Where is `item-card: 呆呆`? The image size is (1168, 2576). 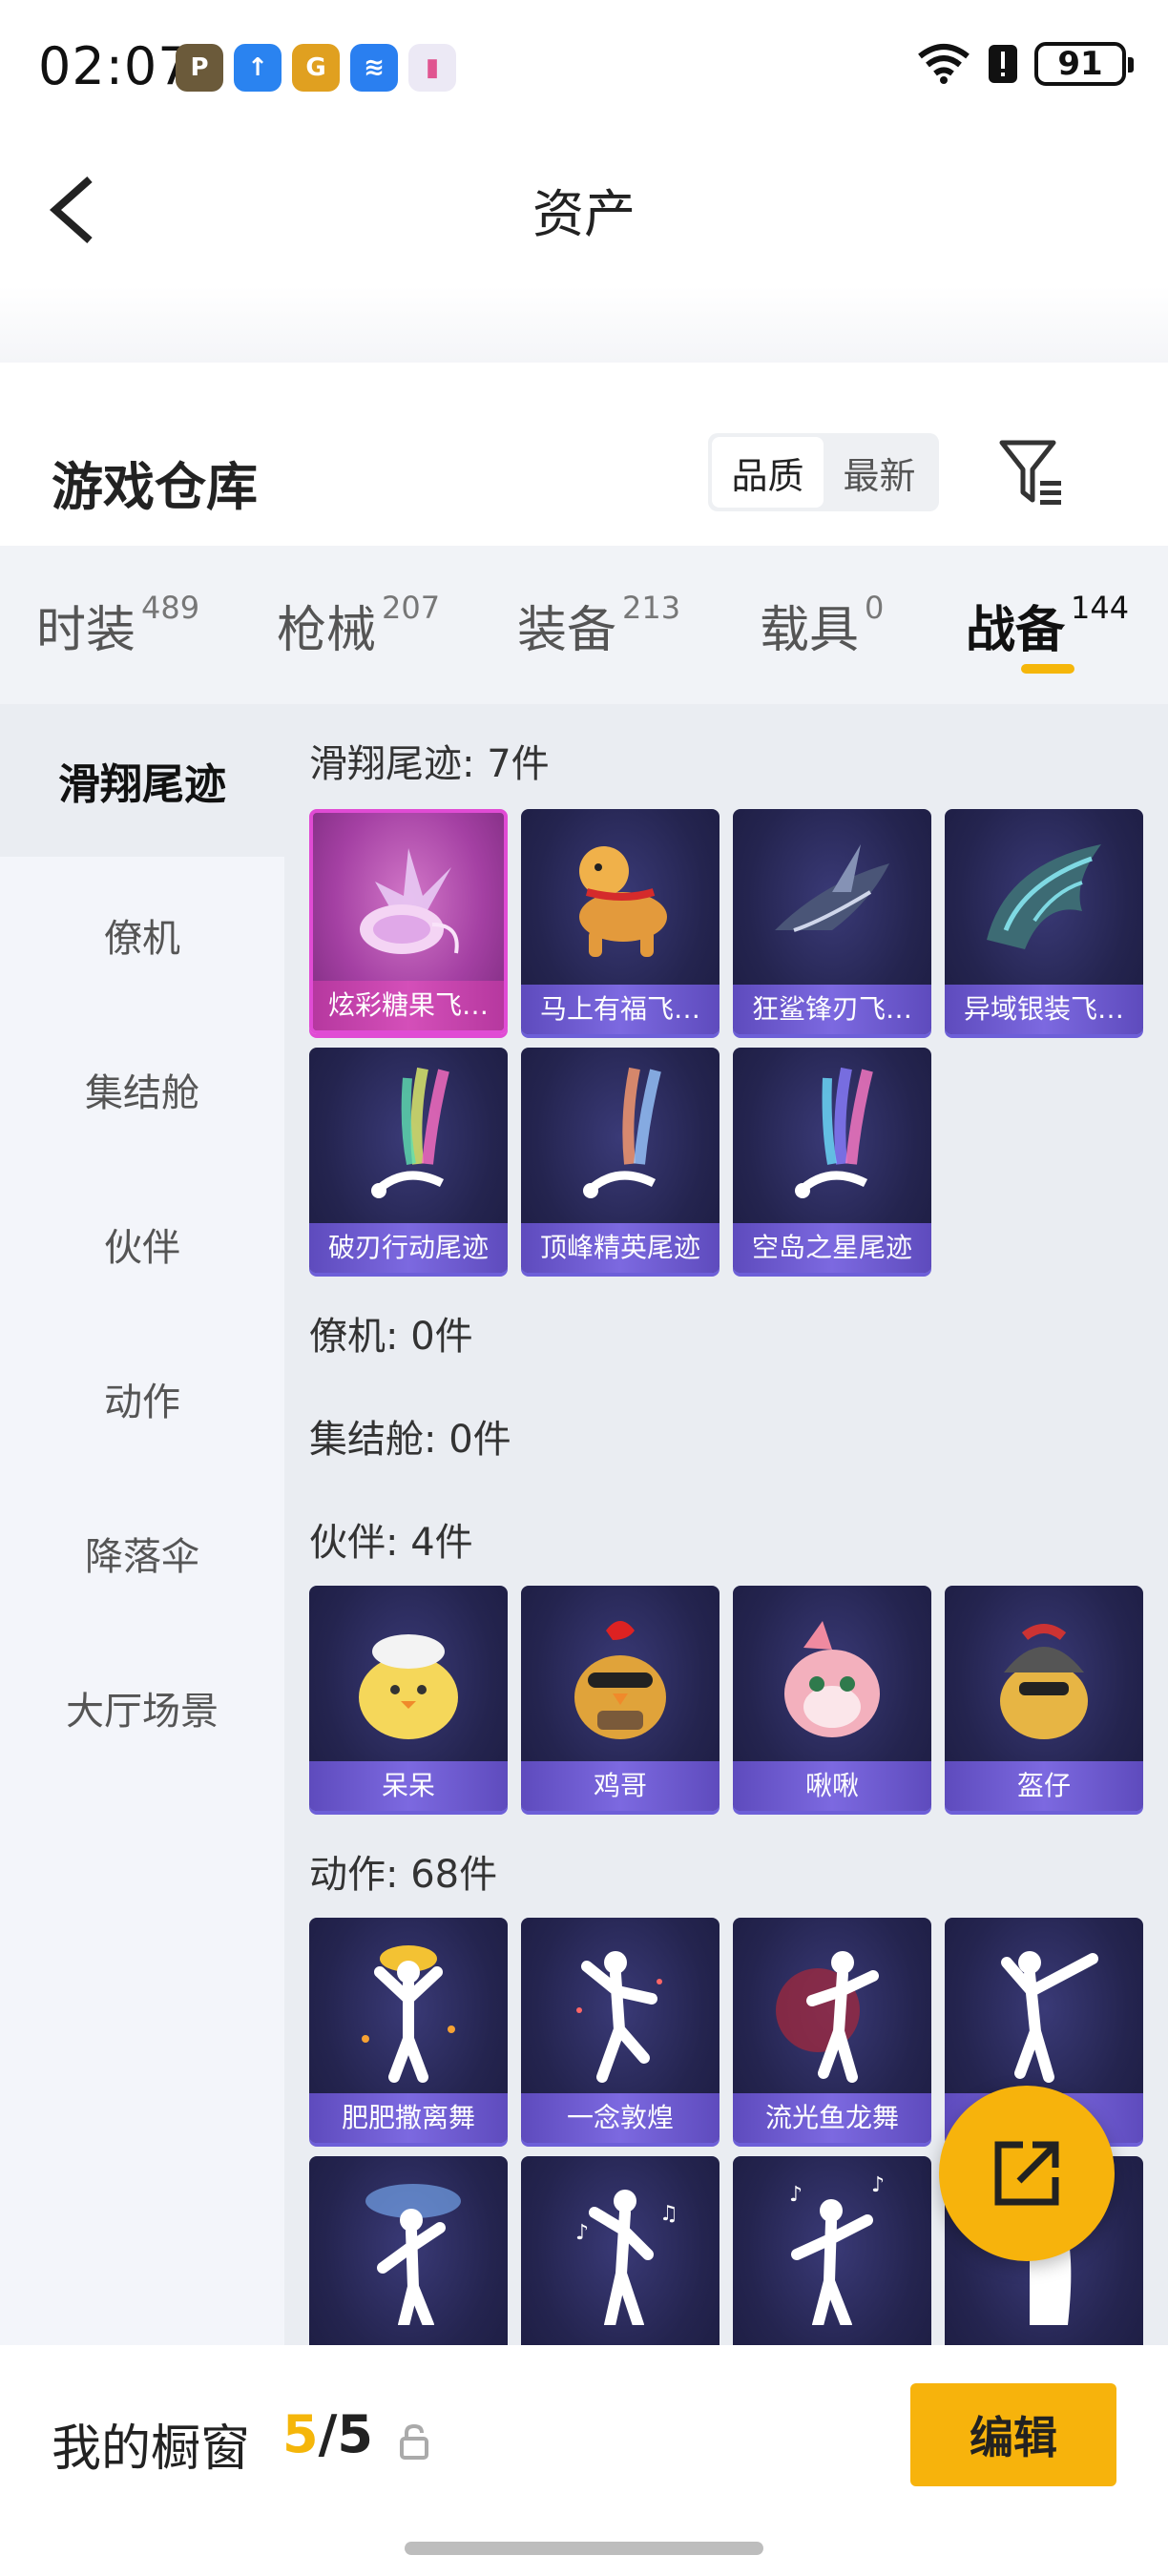 item-card: 呆呆 is located at coordinates (408, 1698).